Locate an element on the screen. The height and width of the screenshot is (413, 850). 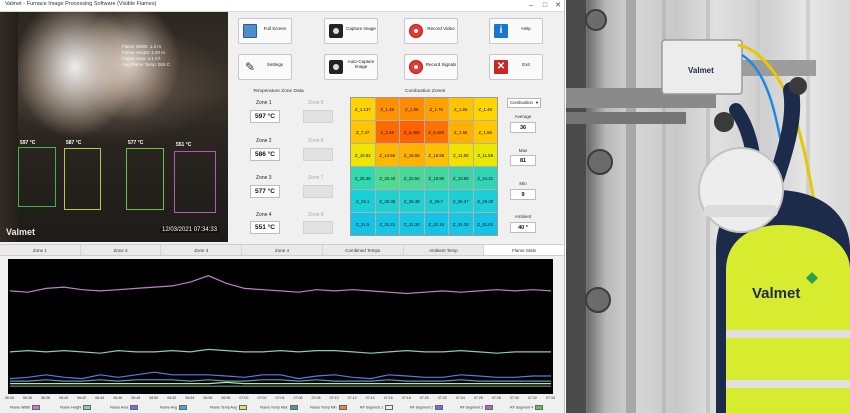
record-icon is located at coordinates (416, 67).